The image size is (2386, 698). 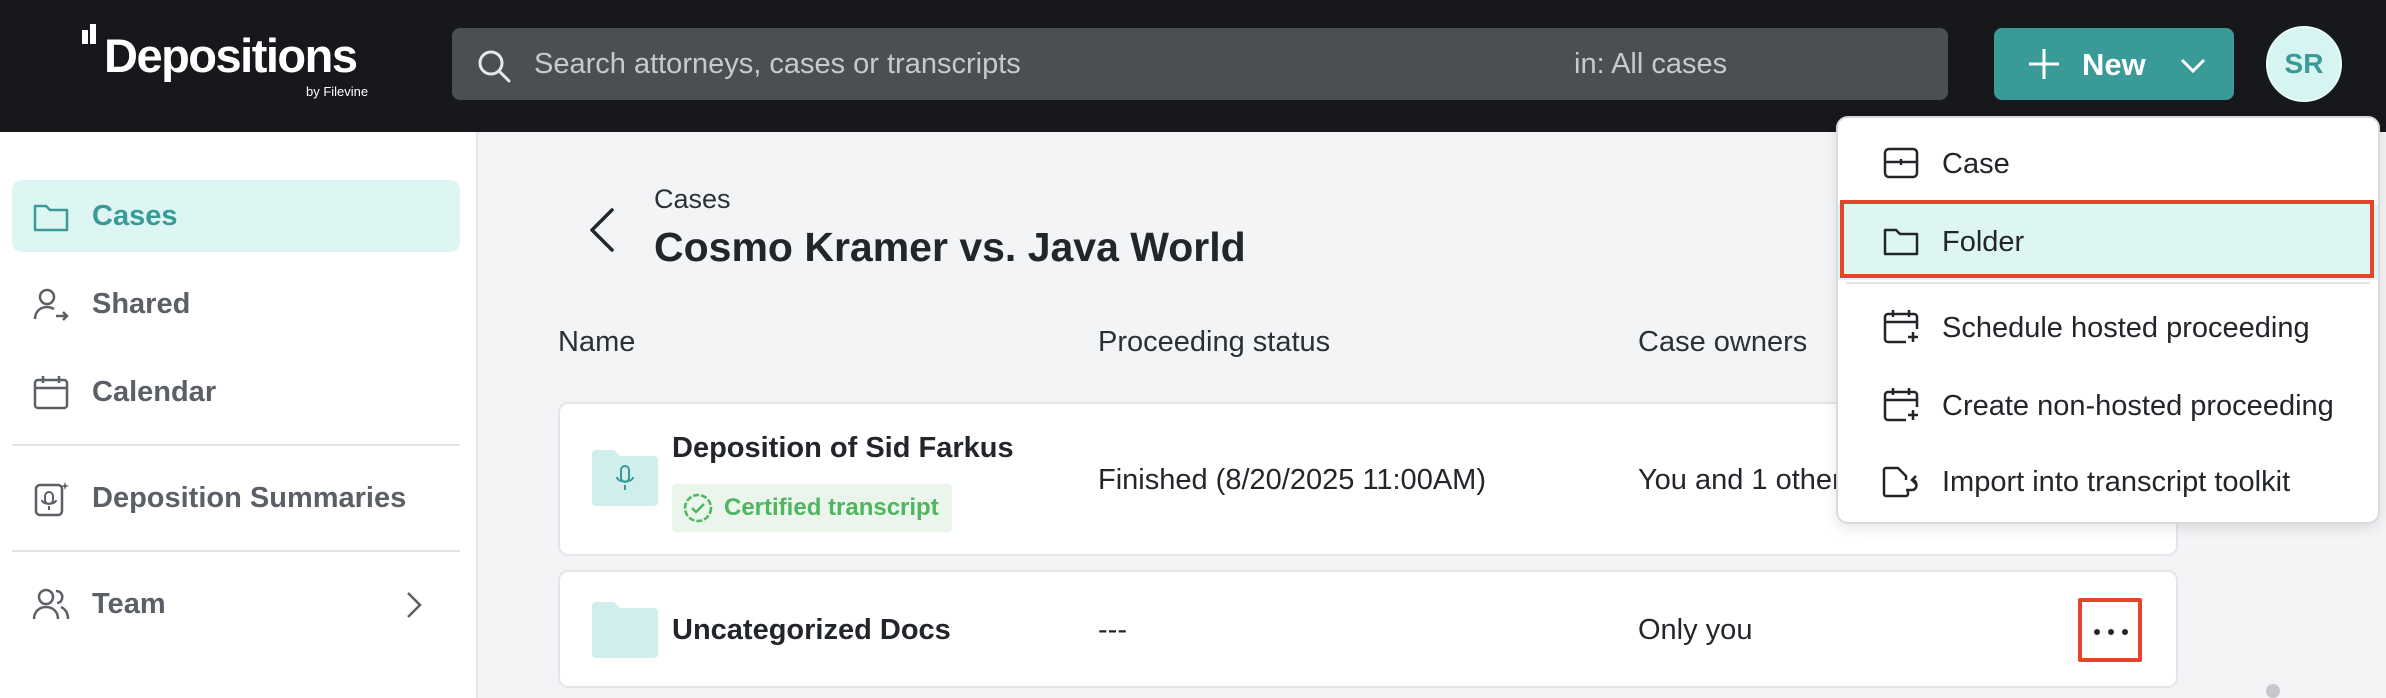 I want to click on sidebar-item-deposition-summaries: Deposition Summaries, so click(x=236, y=498).